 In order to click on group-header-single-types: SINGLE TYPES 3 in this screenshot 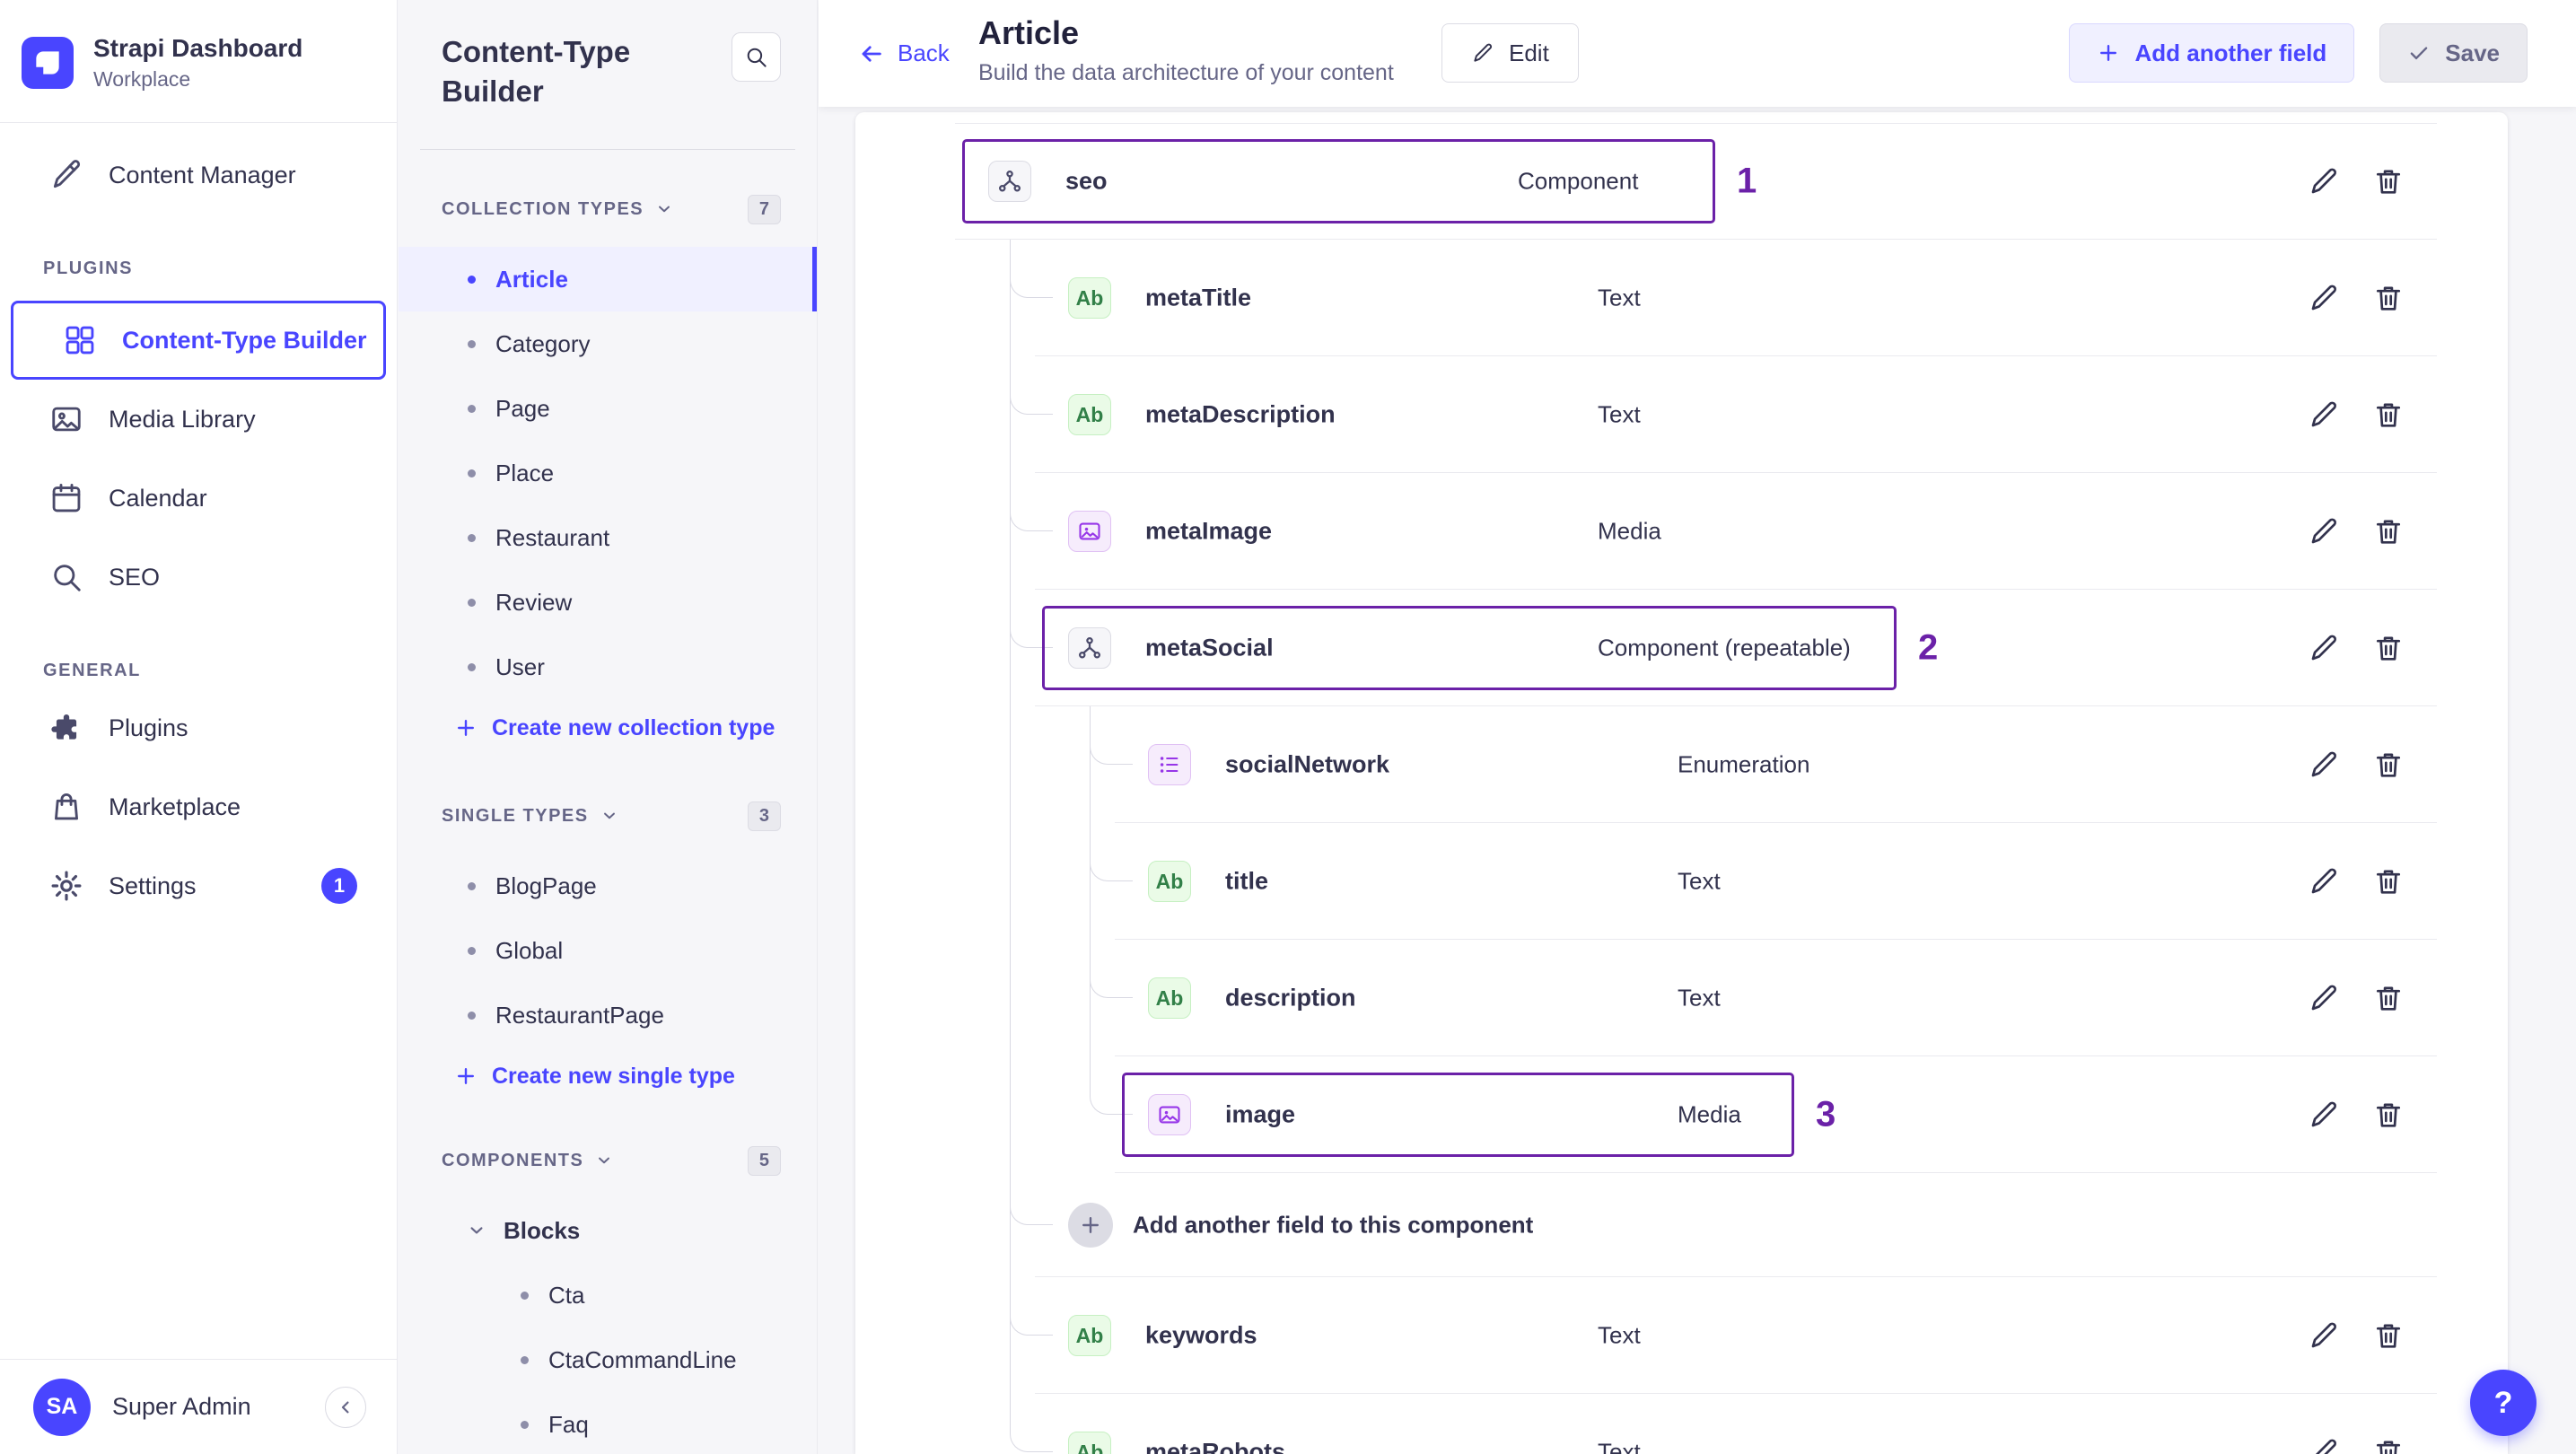, I will do `click(608, 816)`.